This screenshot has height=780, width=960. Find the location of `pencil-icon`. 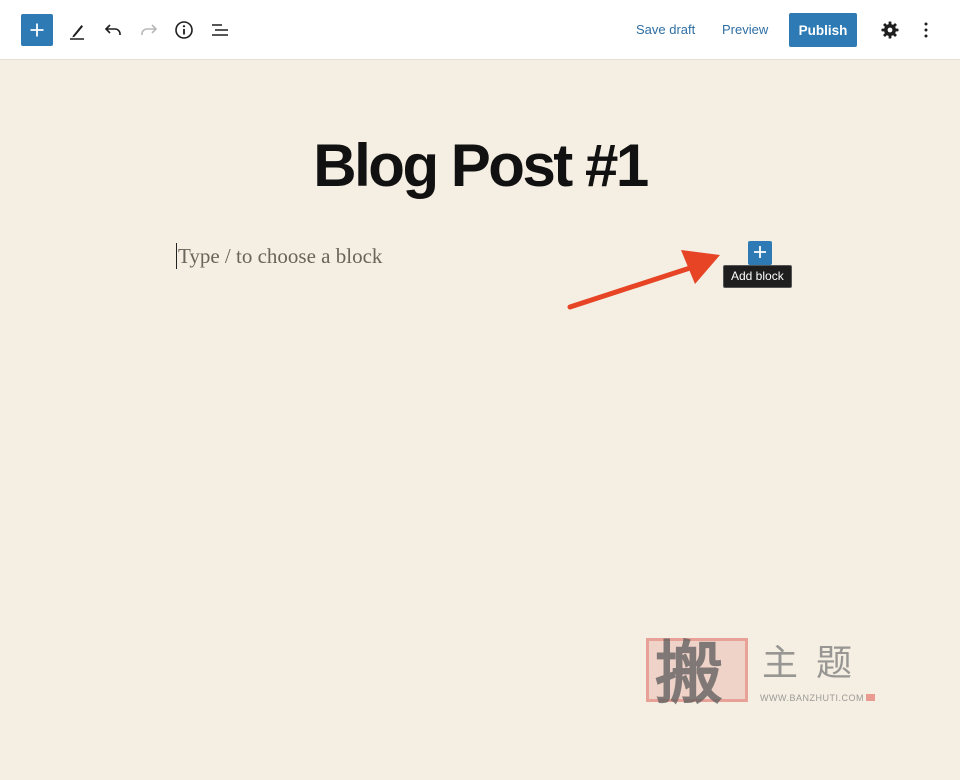

pencil-icon is located at coordinates (77, 30).